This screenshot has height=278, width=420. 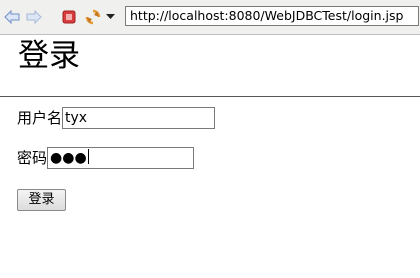 I want to click on dropdown-icon, so click(x=110, y=17).